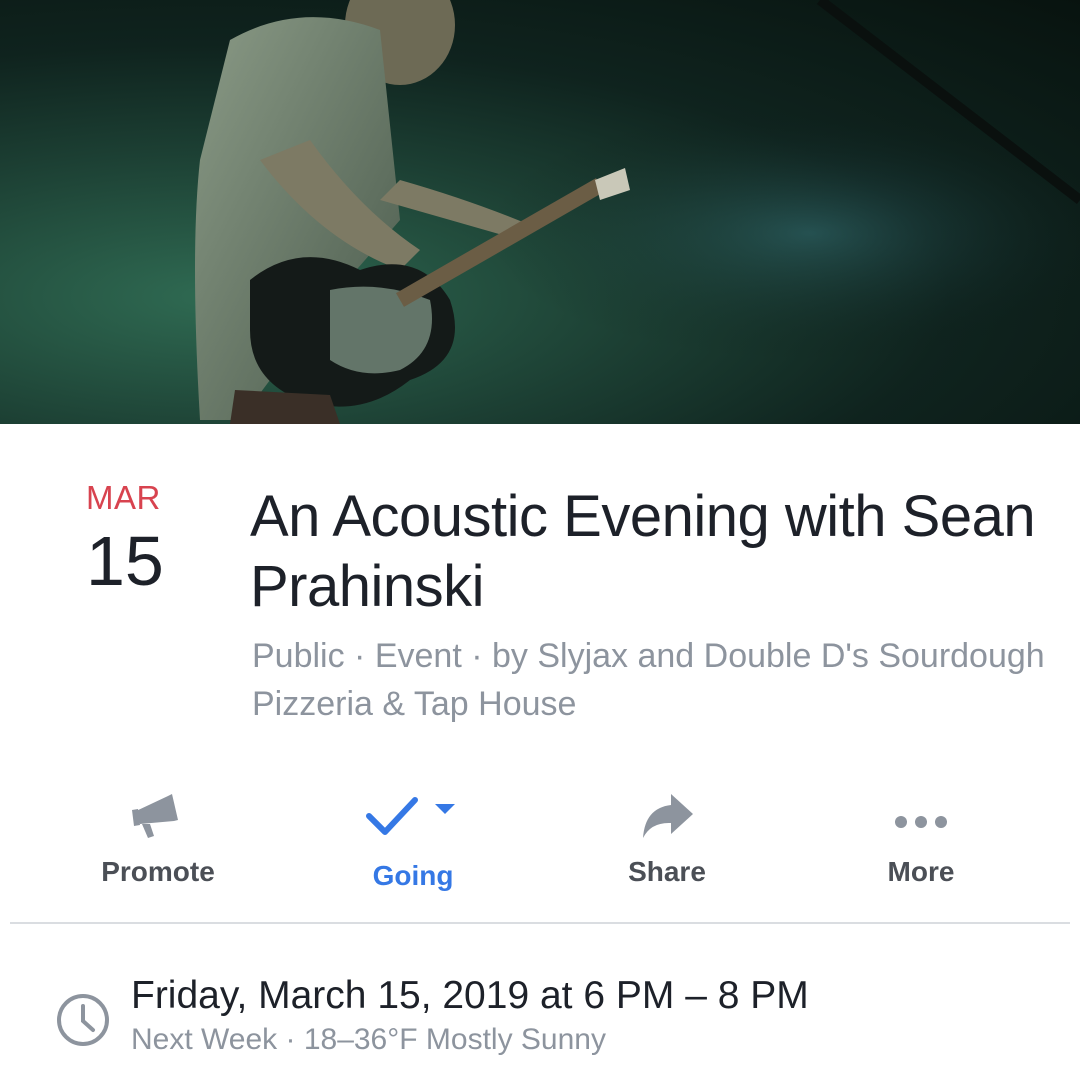 The height and width of the screenshot is (1080, 1080). I want to click on going-label: Going, so click(413, 875).